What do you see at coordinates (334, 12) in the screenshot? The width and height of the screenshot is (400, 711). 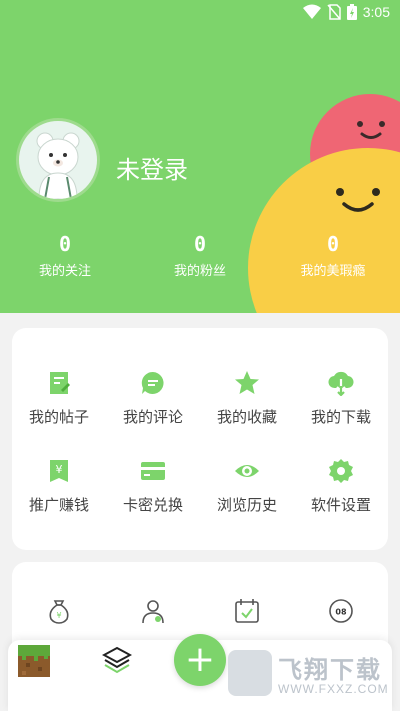 I see `no-sim-icon` at bounding box center [334, 12].